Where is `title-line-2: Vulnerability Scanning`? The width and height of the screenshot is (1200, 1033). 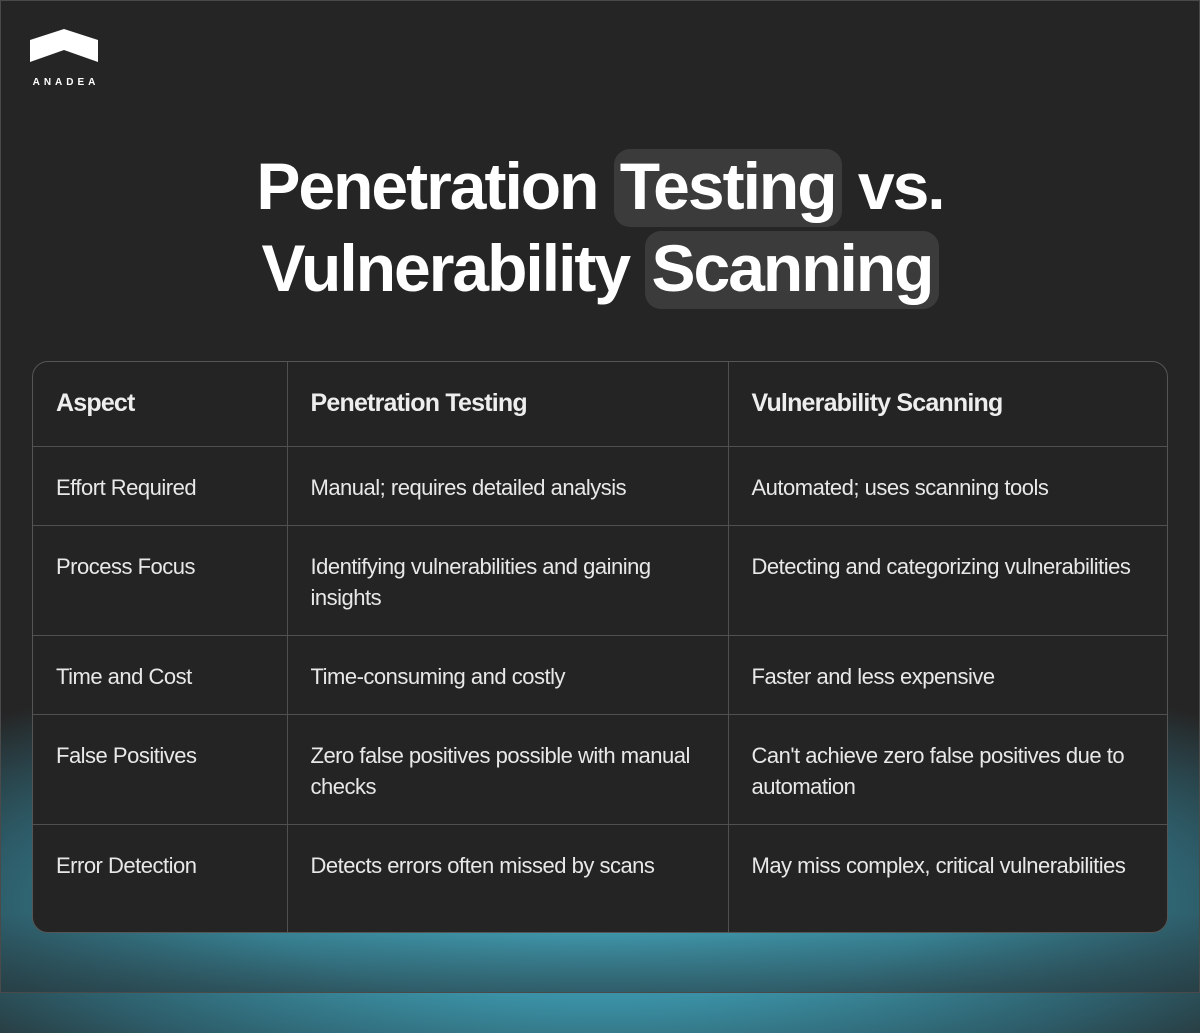
title-line-2: Vulnerability Scanning is located at coordinates (600, 268).